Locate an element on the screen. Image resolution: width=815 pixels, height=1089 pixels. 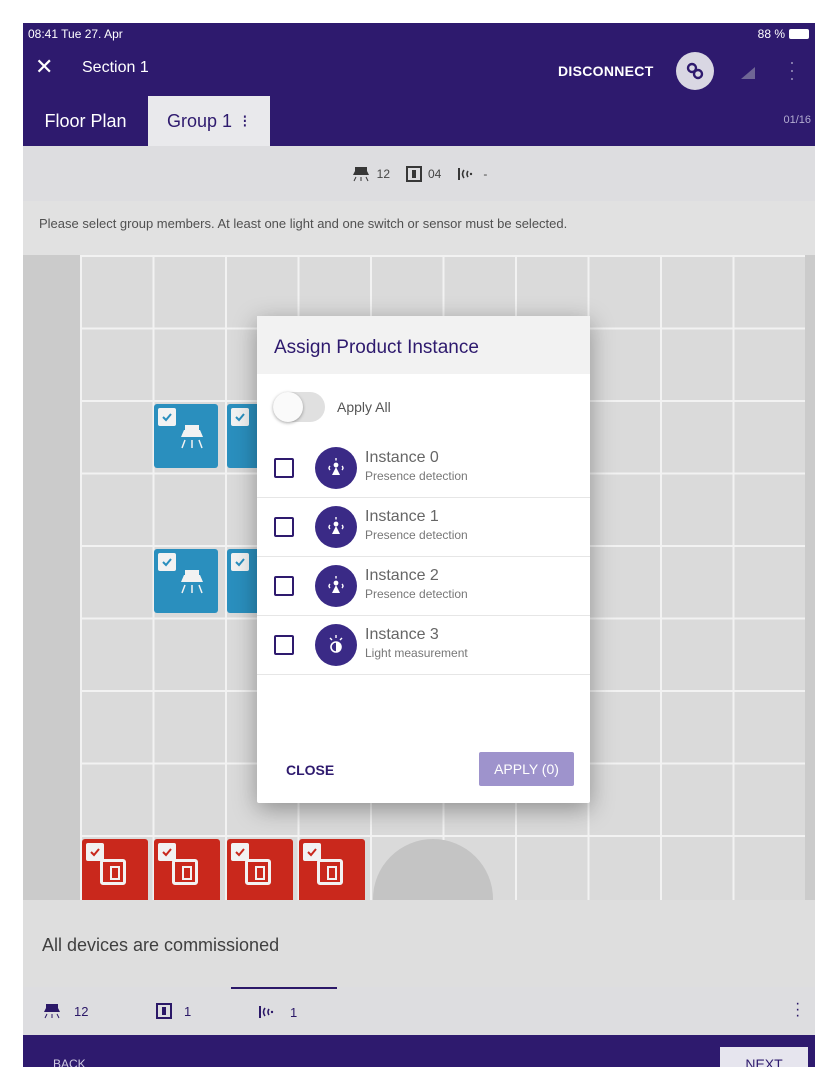
battery-indicator: 88 % is located at coordinates (783, 34).